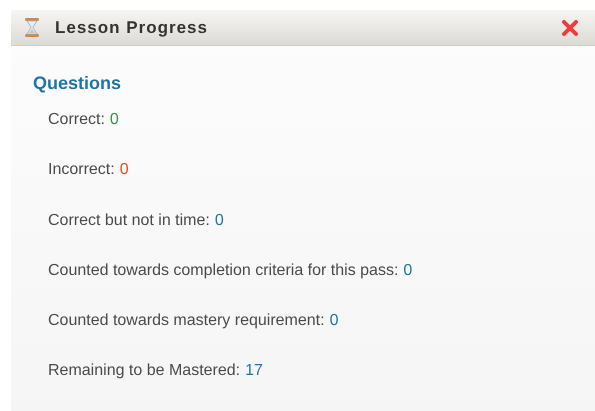 Image resolution: width=595 pixels, height=411 pixels. What do you see at coordinates (254, 372) in the screenshot?
I see `stat-value: 17` at bounding box center [254, 372].